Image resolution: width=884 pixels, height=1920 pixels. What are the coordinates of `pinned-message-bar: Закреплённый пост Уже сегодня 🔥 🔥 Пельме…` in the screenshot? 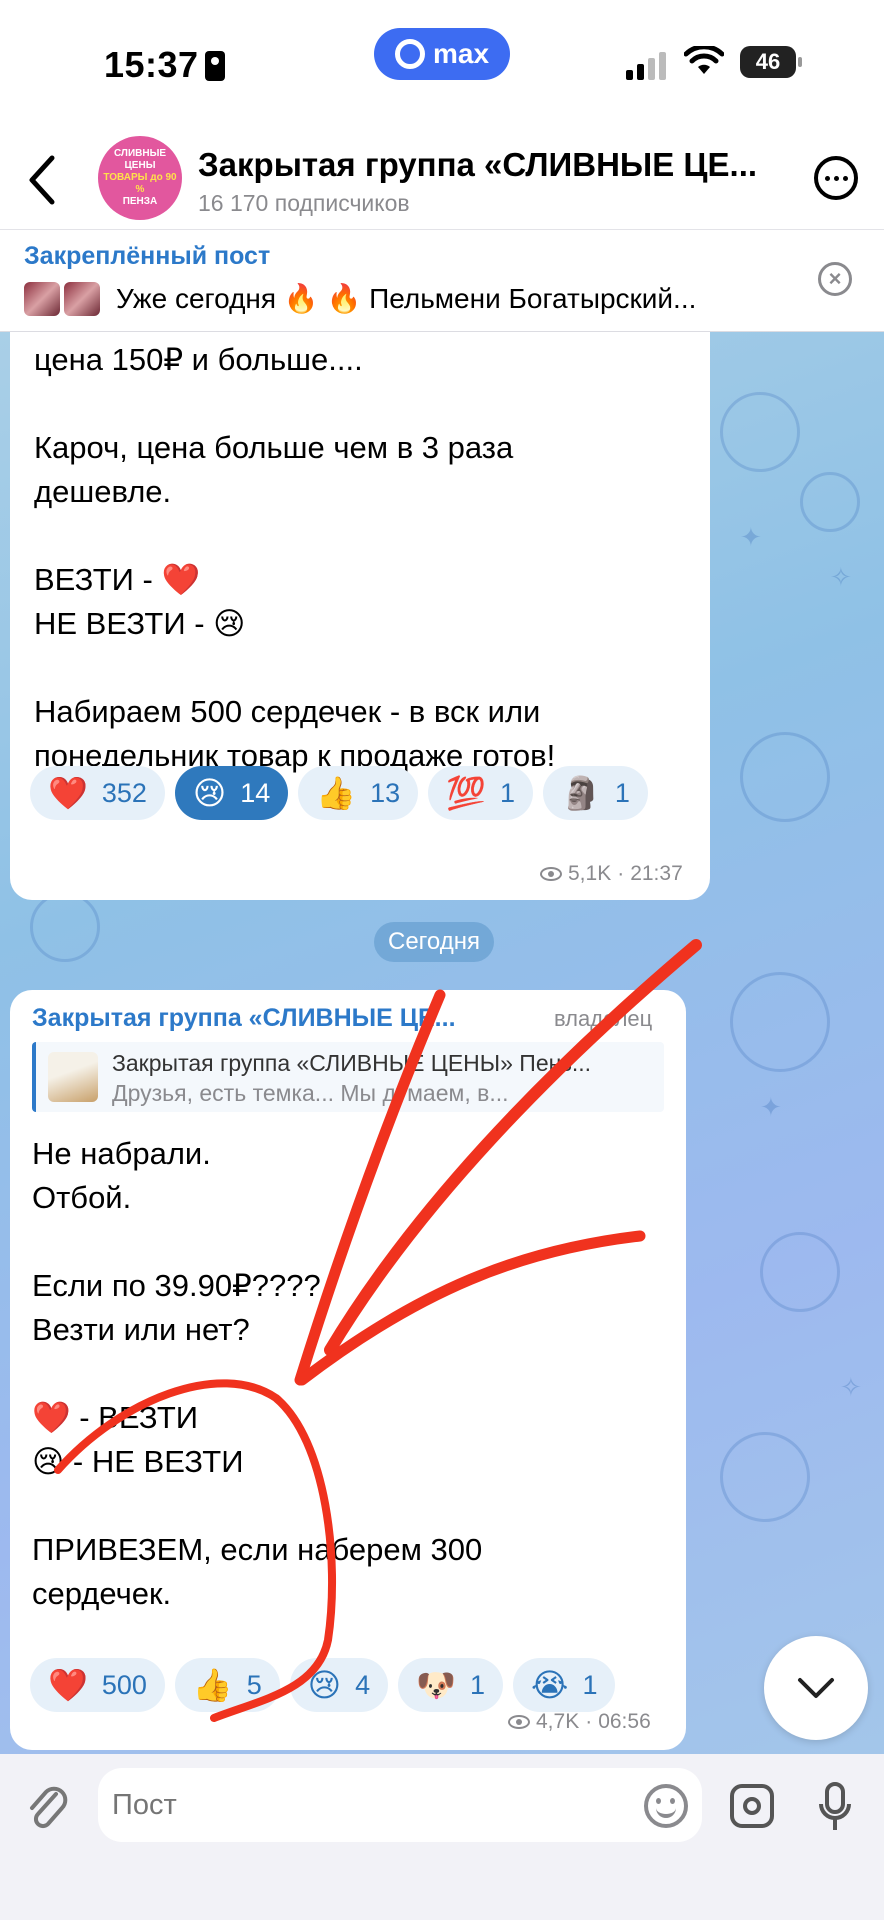 It's located at (442, 281).